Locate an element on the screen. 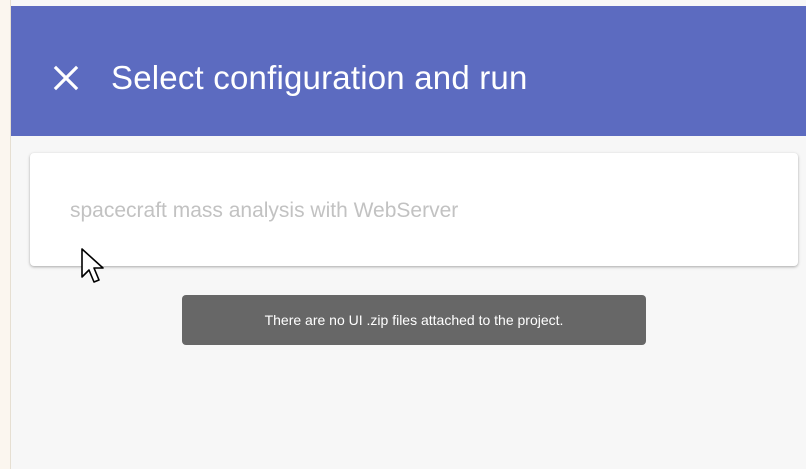 This screenshot has height=469, width=806. close-icon is located at coordinates (66, 78).